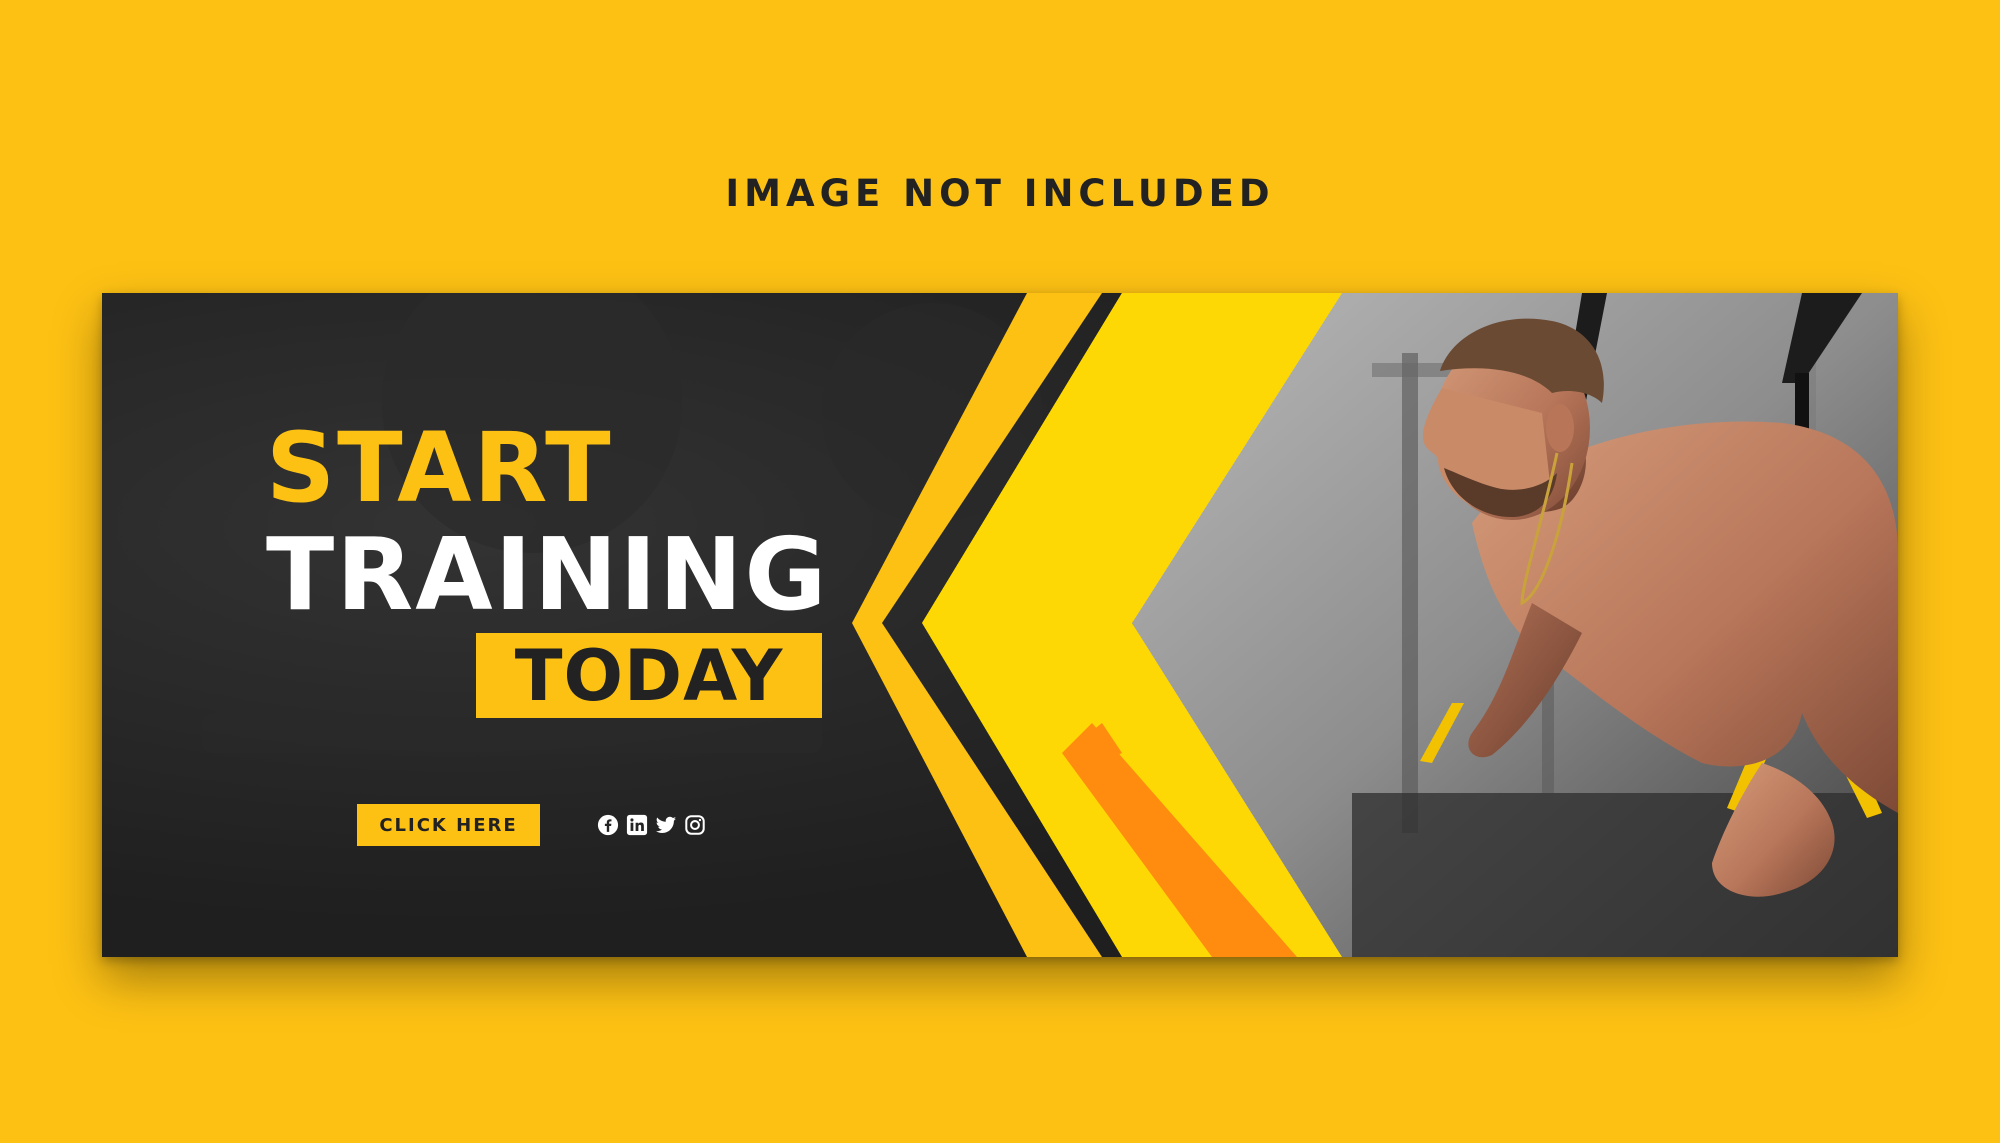 The width and height of the screenshot is (2000, 1143). Describe the element at coordinates (666, 825) in the screenshot. I see `twitter-icon` at that location.